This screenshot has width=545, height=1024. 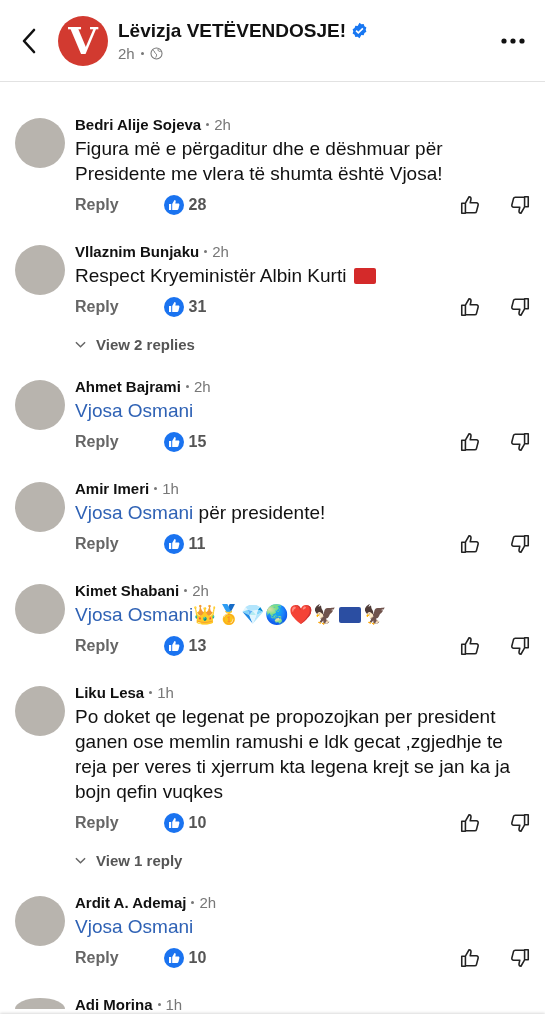 I want to click on page-logo: V, so click(x=83, y=40).